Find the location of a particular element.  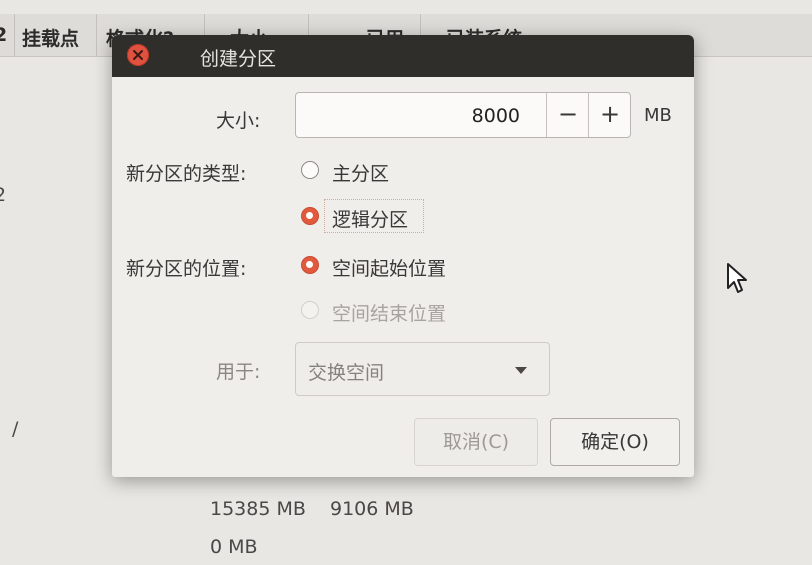

dialog-title: 创建分区 is located at coordinates (238, 59).